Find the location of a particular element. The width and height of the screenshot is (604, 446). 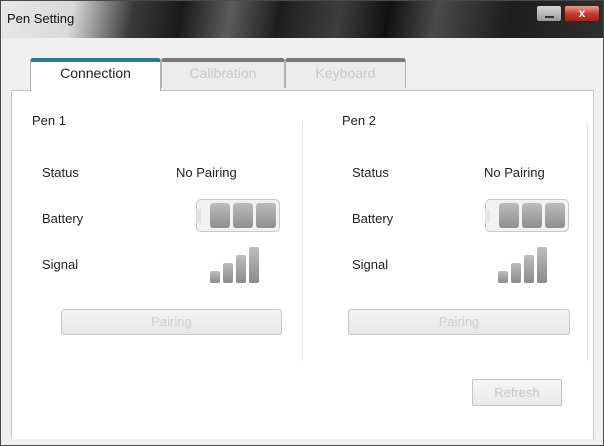

pen1-status-value: No Pairing is located at coordinates (206, 172).